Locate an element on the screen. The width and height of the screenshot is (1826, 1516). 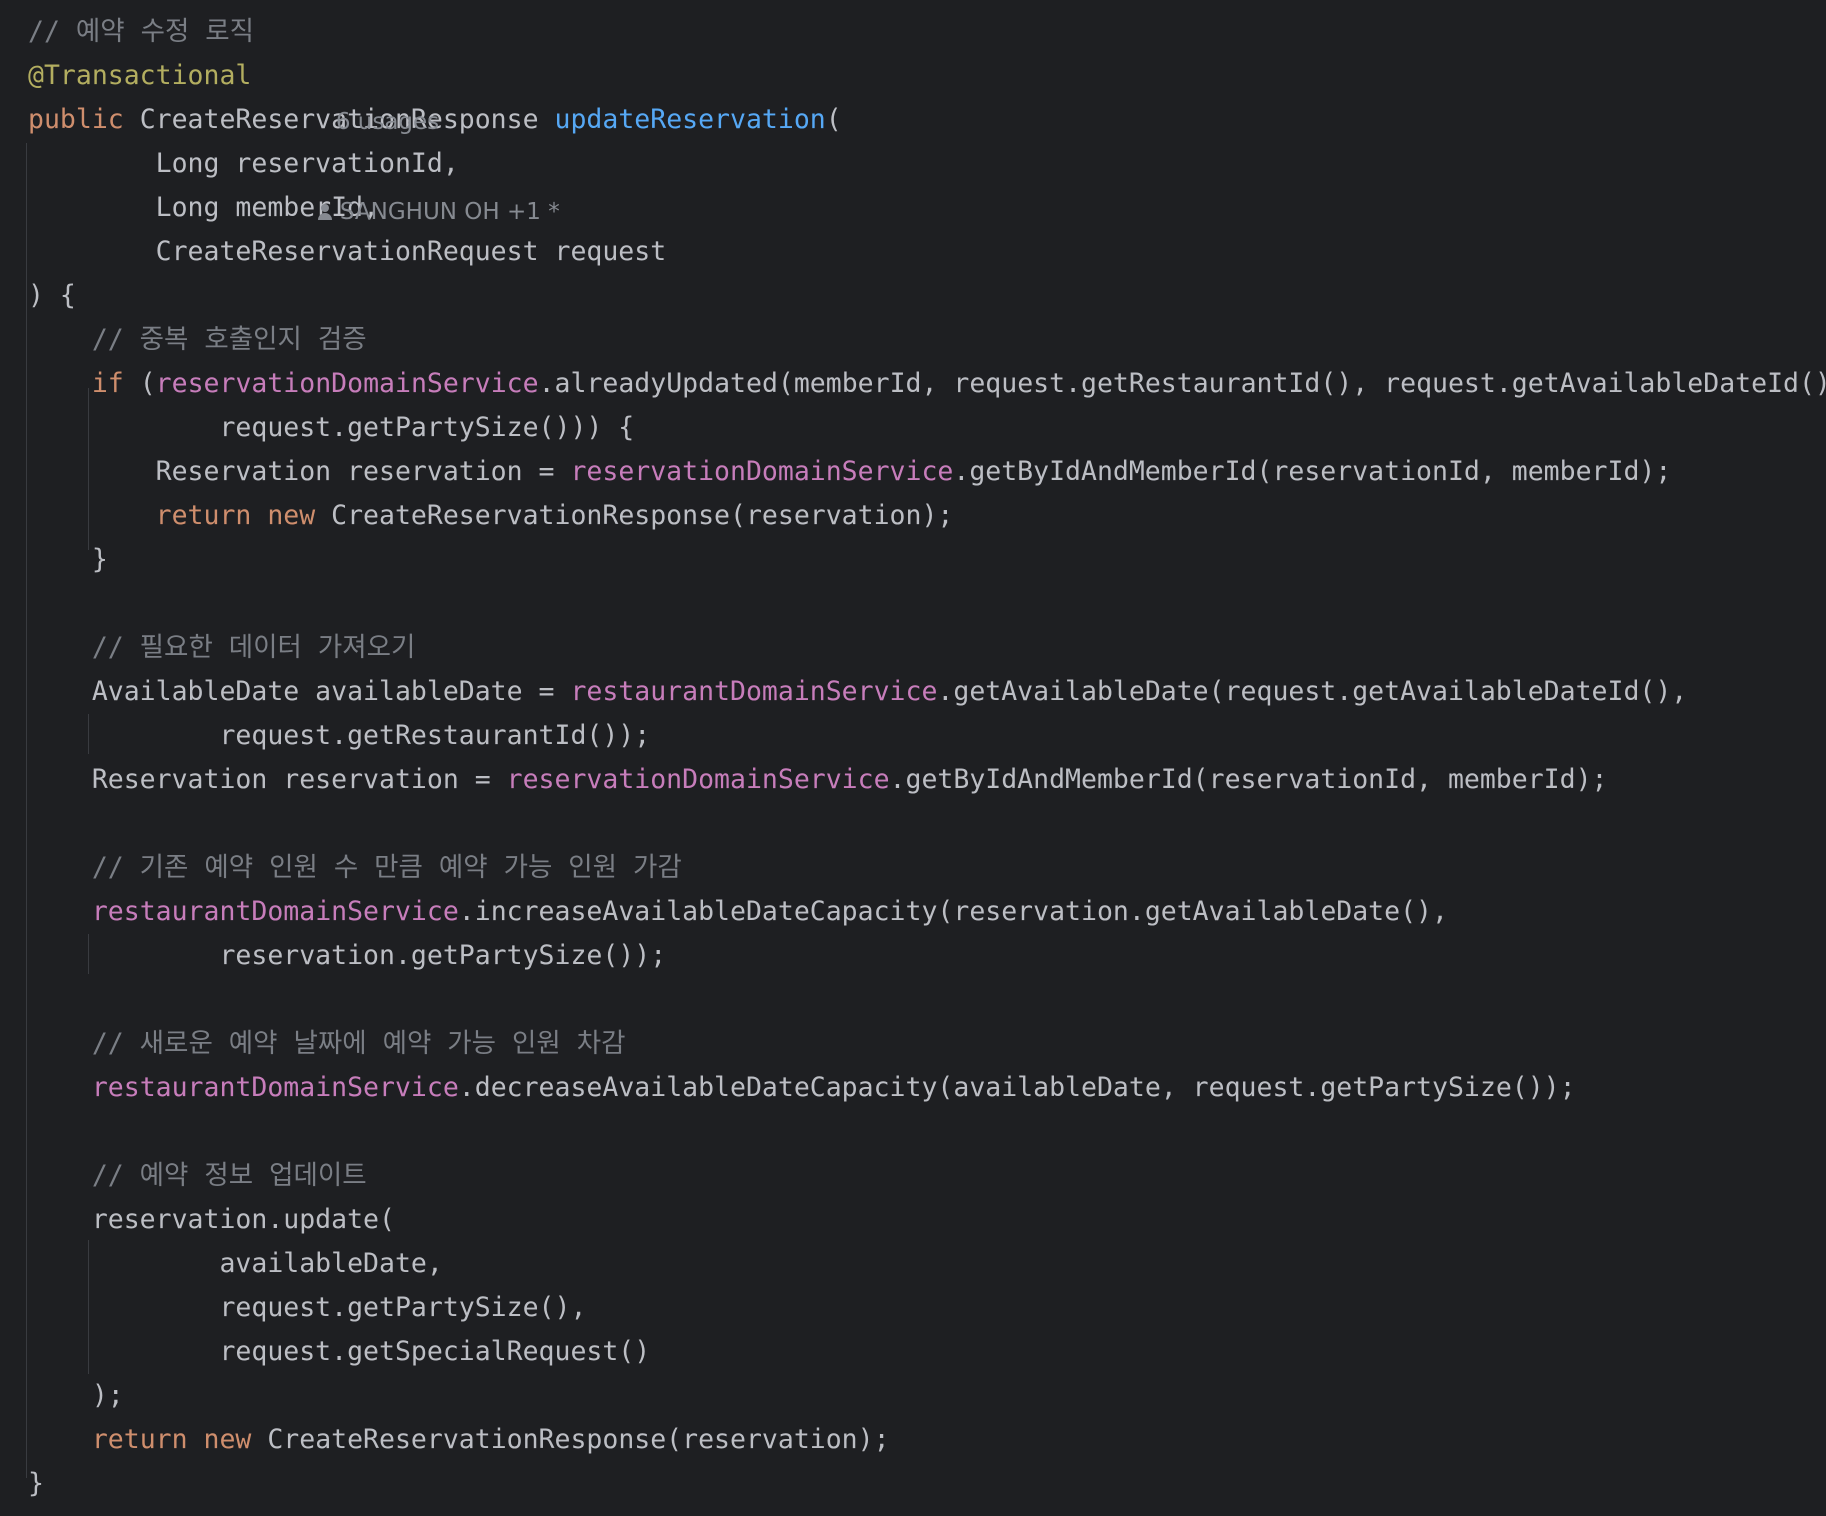
code-line: request.getRestaurantId()); is located at coordinates (339, 736).